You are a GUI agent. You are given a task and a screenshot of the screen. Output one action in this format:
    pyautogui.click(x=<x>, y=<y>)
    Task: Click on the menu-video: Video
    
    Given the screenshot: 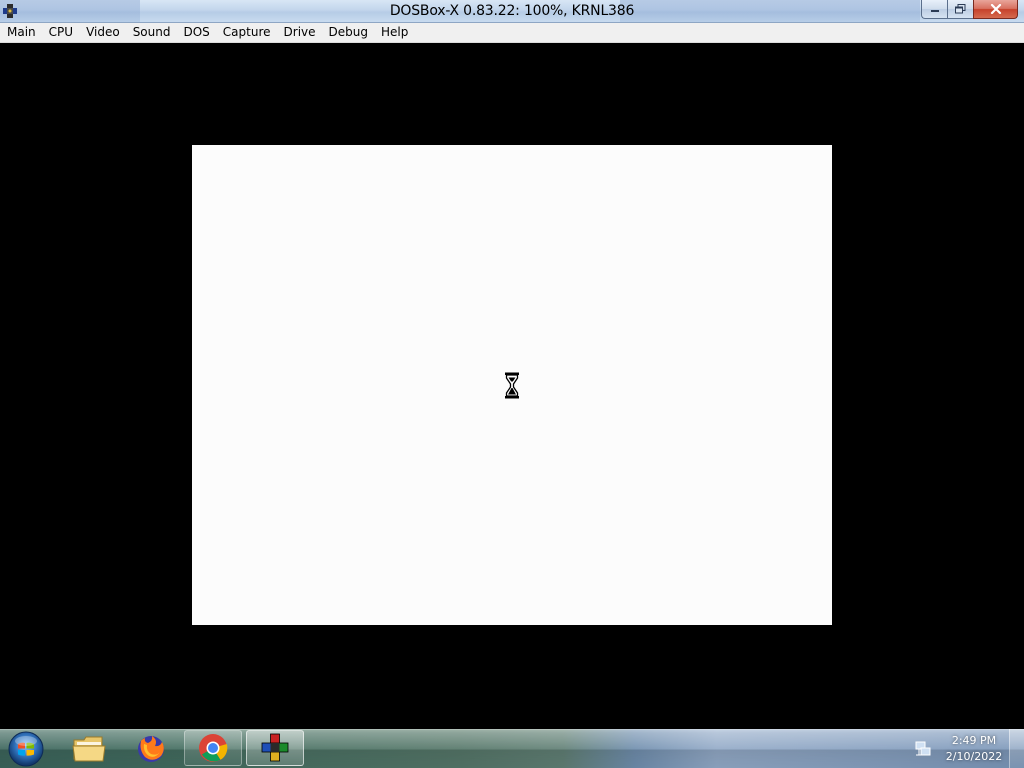 What is the action you would take?
    pyautogui.click(x=102, y=32)
    